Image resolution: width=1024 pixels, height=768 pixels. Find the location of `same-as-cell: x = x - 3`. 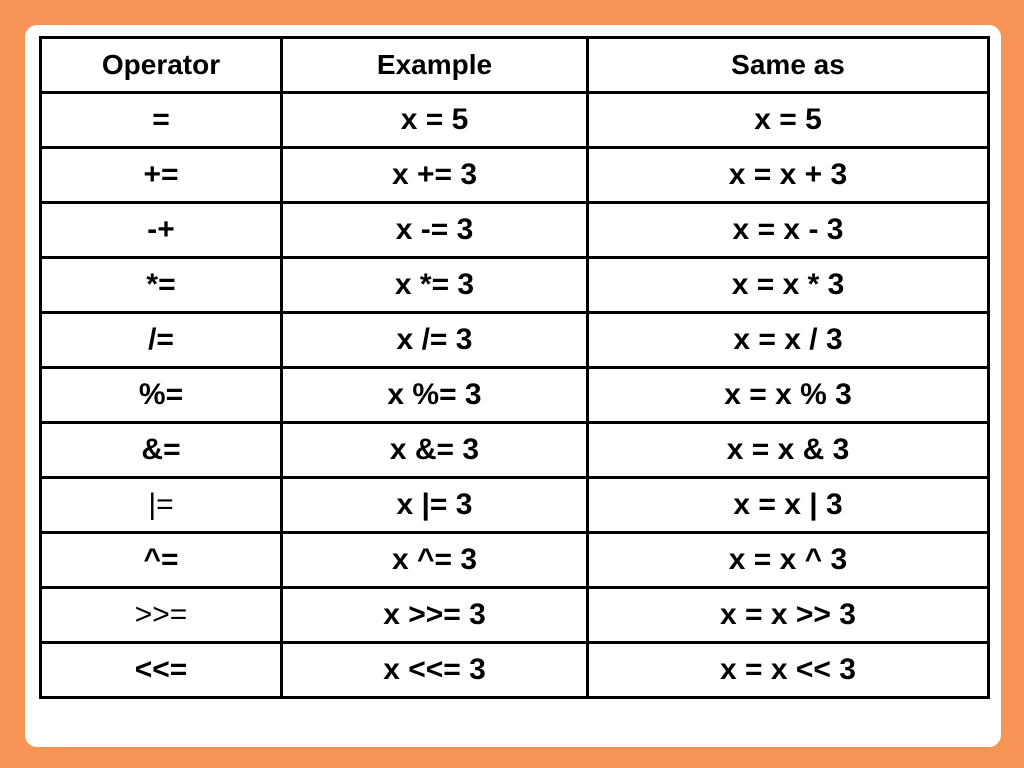

same-as-cell: x = x - 3 is located at coordinates (788, 230).